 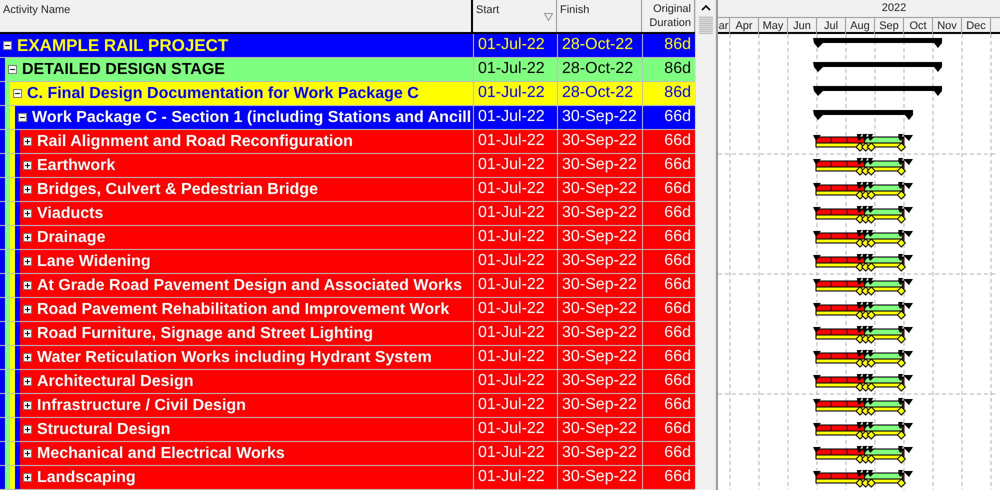 What do you see at coordinates (71, 238) in the screenshot?
I see `activity-name: Drainage` at bounding box center [71, 238].